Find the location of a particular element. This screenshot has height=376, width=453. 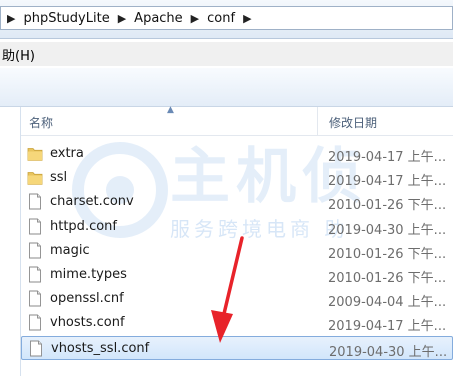

breadcrumb-item: conf is located at coordinates (221, 18).